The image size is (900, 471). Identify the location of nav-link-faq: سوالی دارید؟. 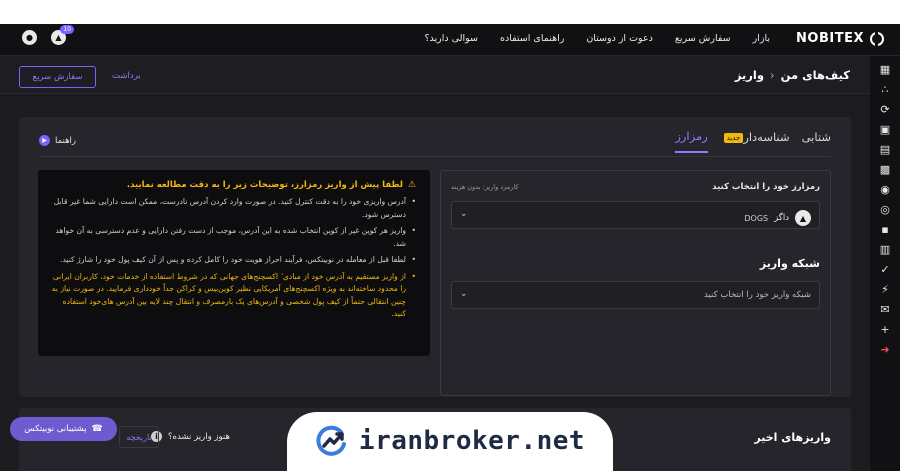
(451, 38).